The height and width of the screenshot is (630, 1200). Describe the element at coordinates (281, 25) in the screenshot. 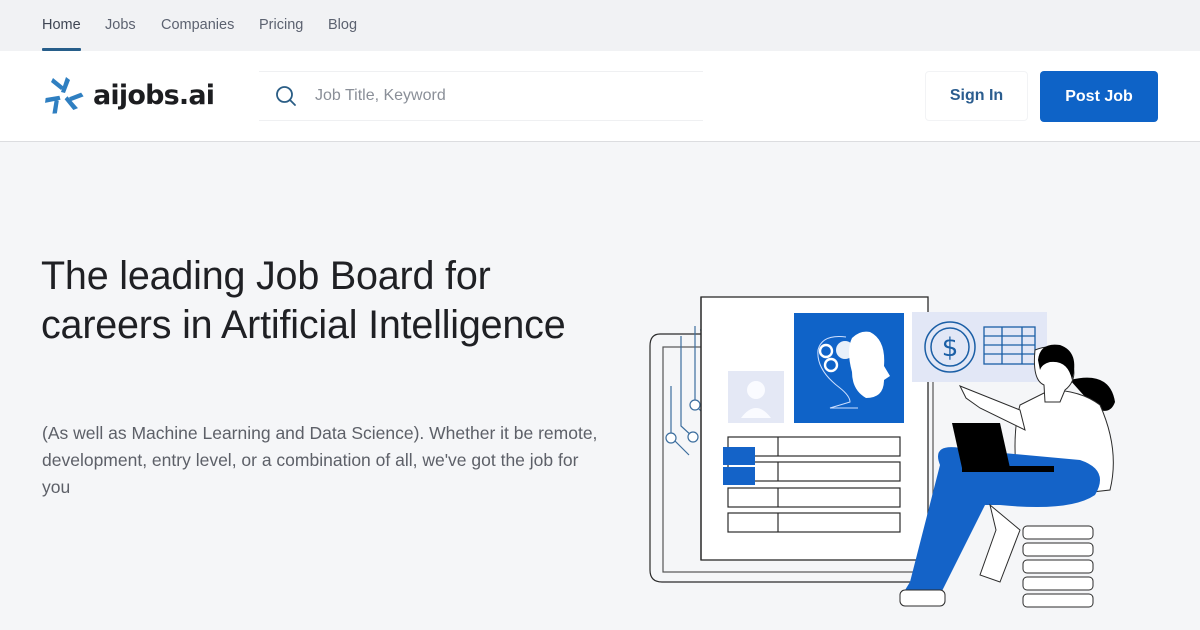

I see `nav-link-pricing: Pricing` at that location.